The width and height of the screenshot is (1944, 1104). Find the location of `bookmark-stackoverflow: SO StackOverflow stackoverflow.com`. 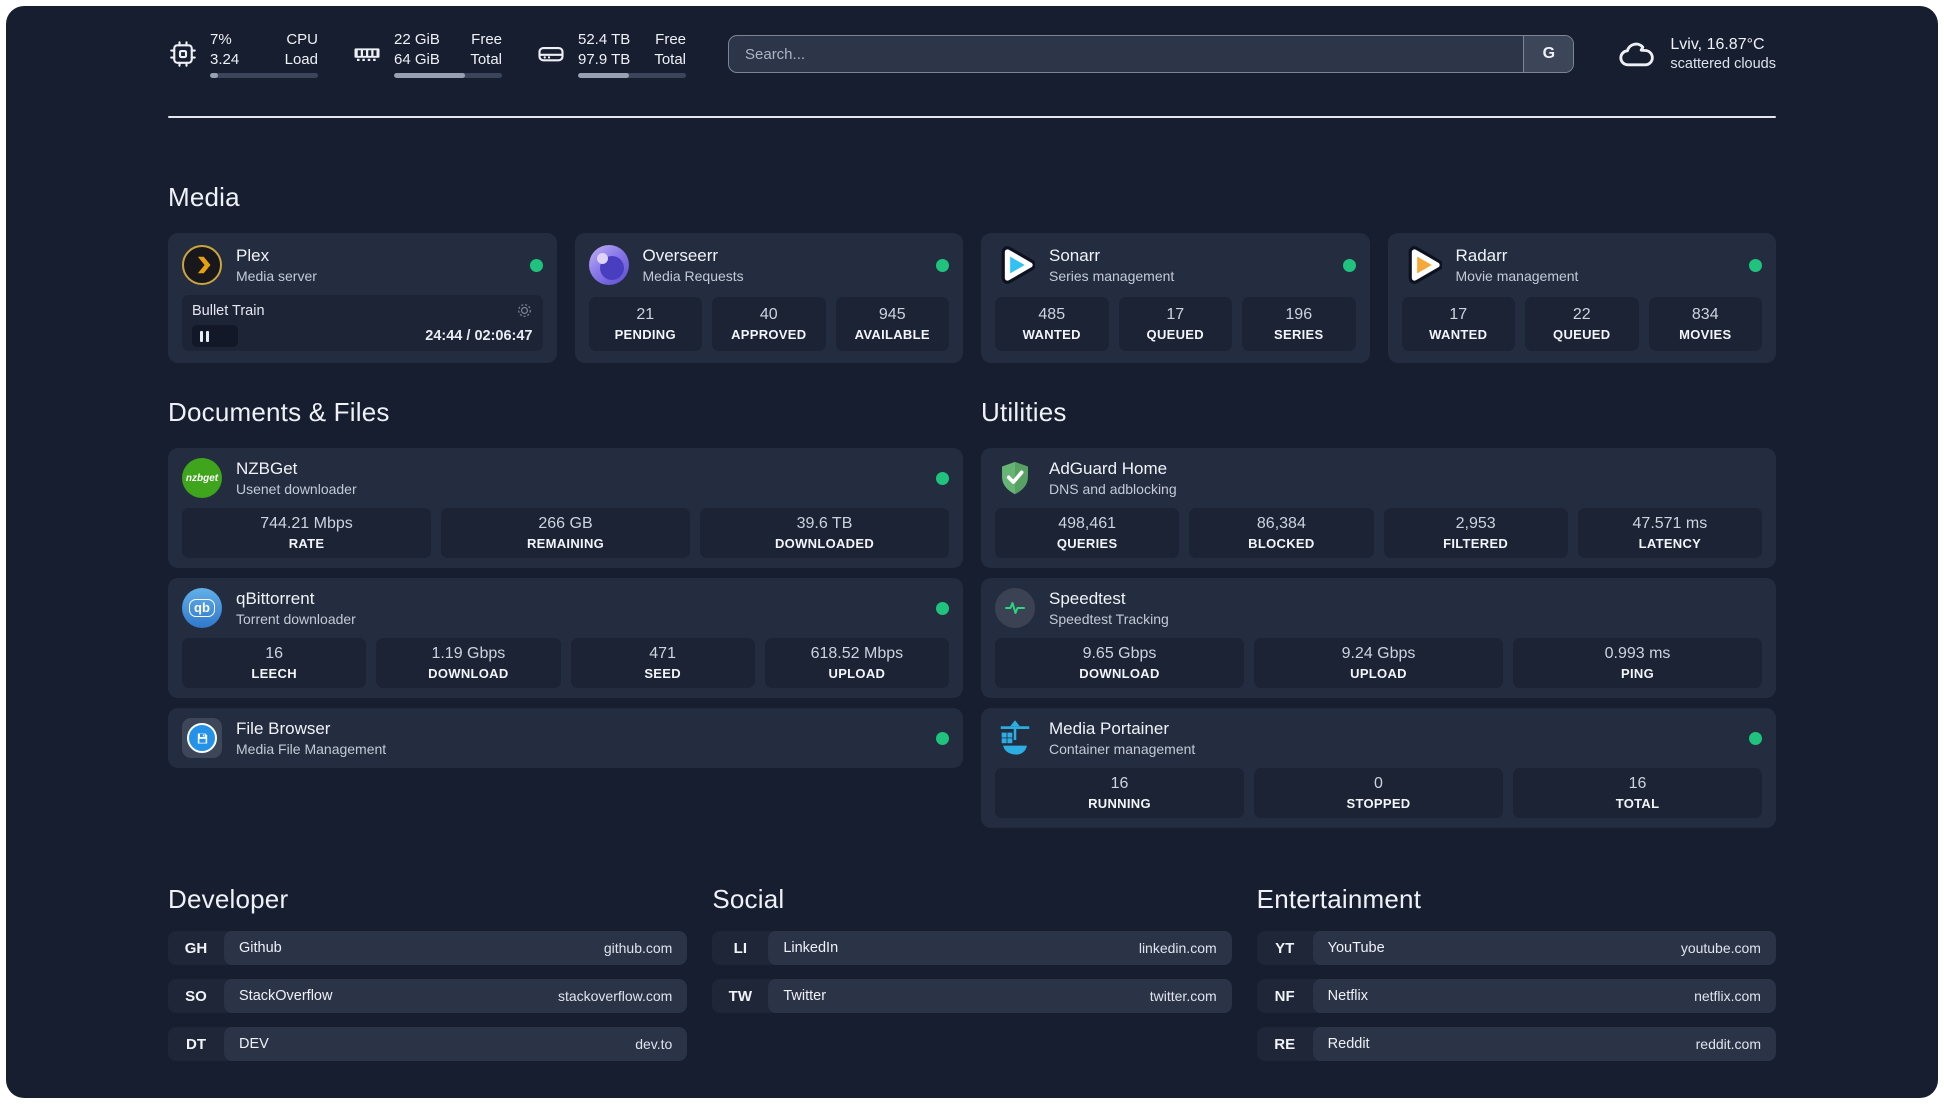

bookmark-stackoverflow: SO StackOverflow stackoverflow.com is located at coordinates (428, 996).